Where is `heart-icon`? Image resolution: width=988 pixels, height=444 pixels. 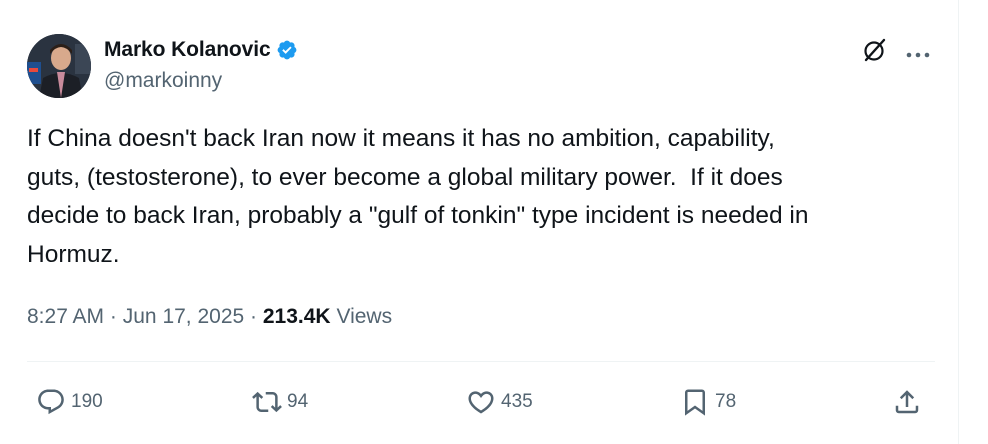 heart-icon is located at coordinates (481, 402).